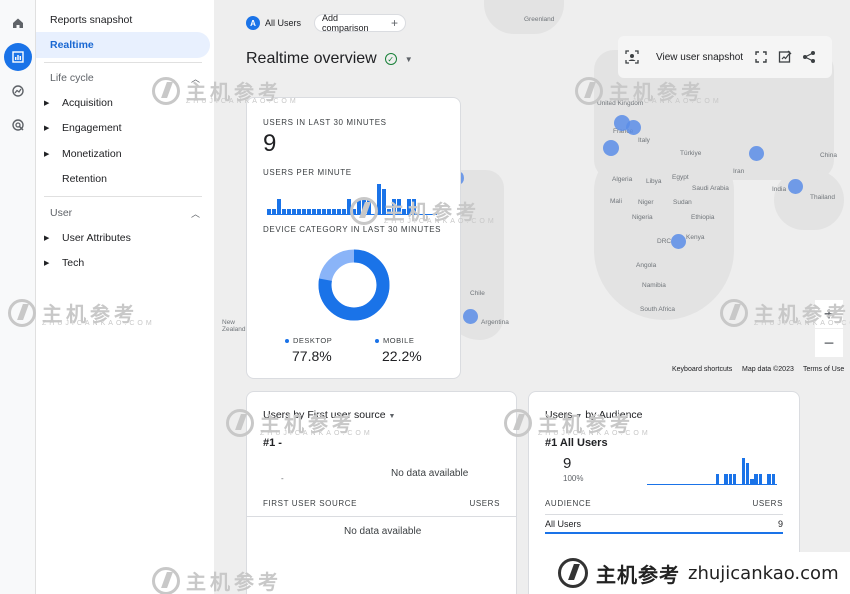  I want to click on nav-section-life-cycle: Life cycle, so click(72, 78).